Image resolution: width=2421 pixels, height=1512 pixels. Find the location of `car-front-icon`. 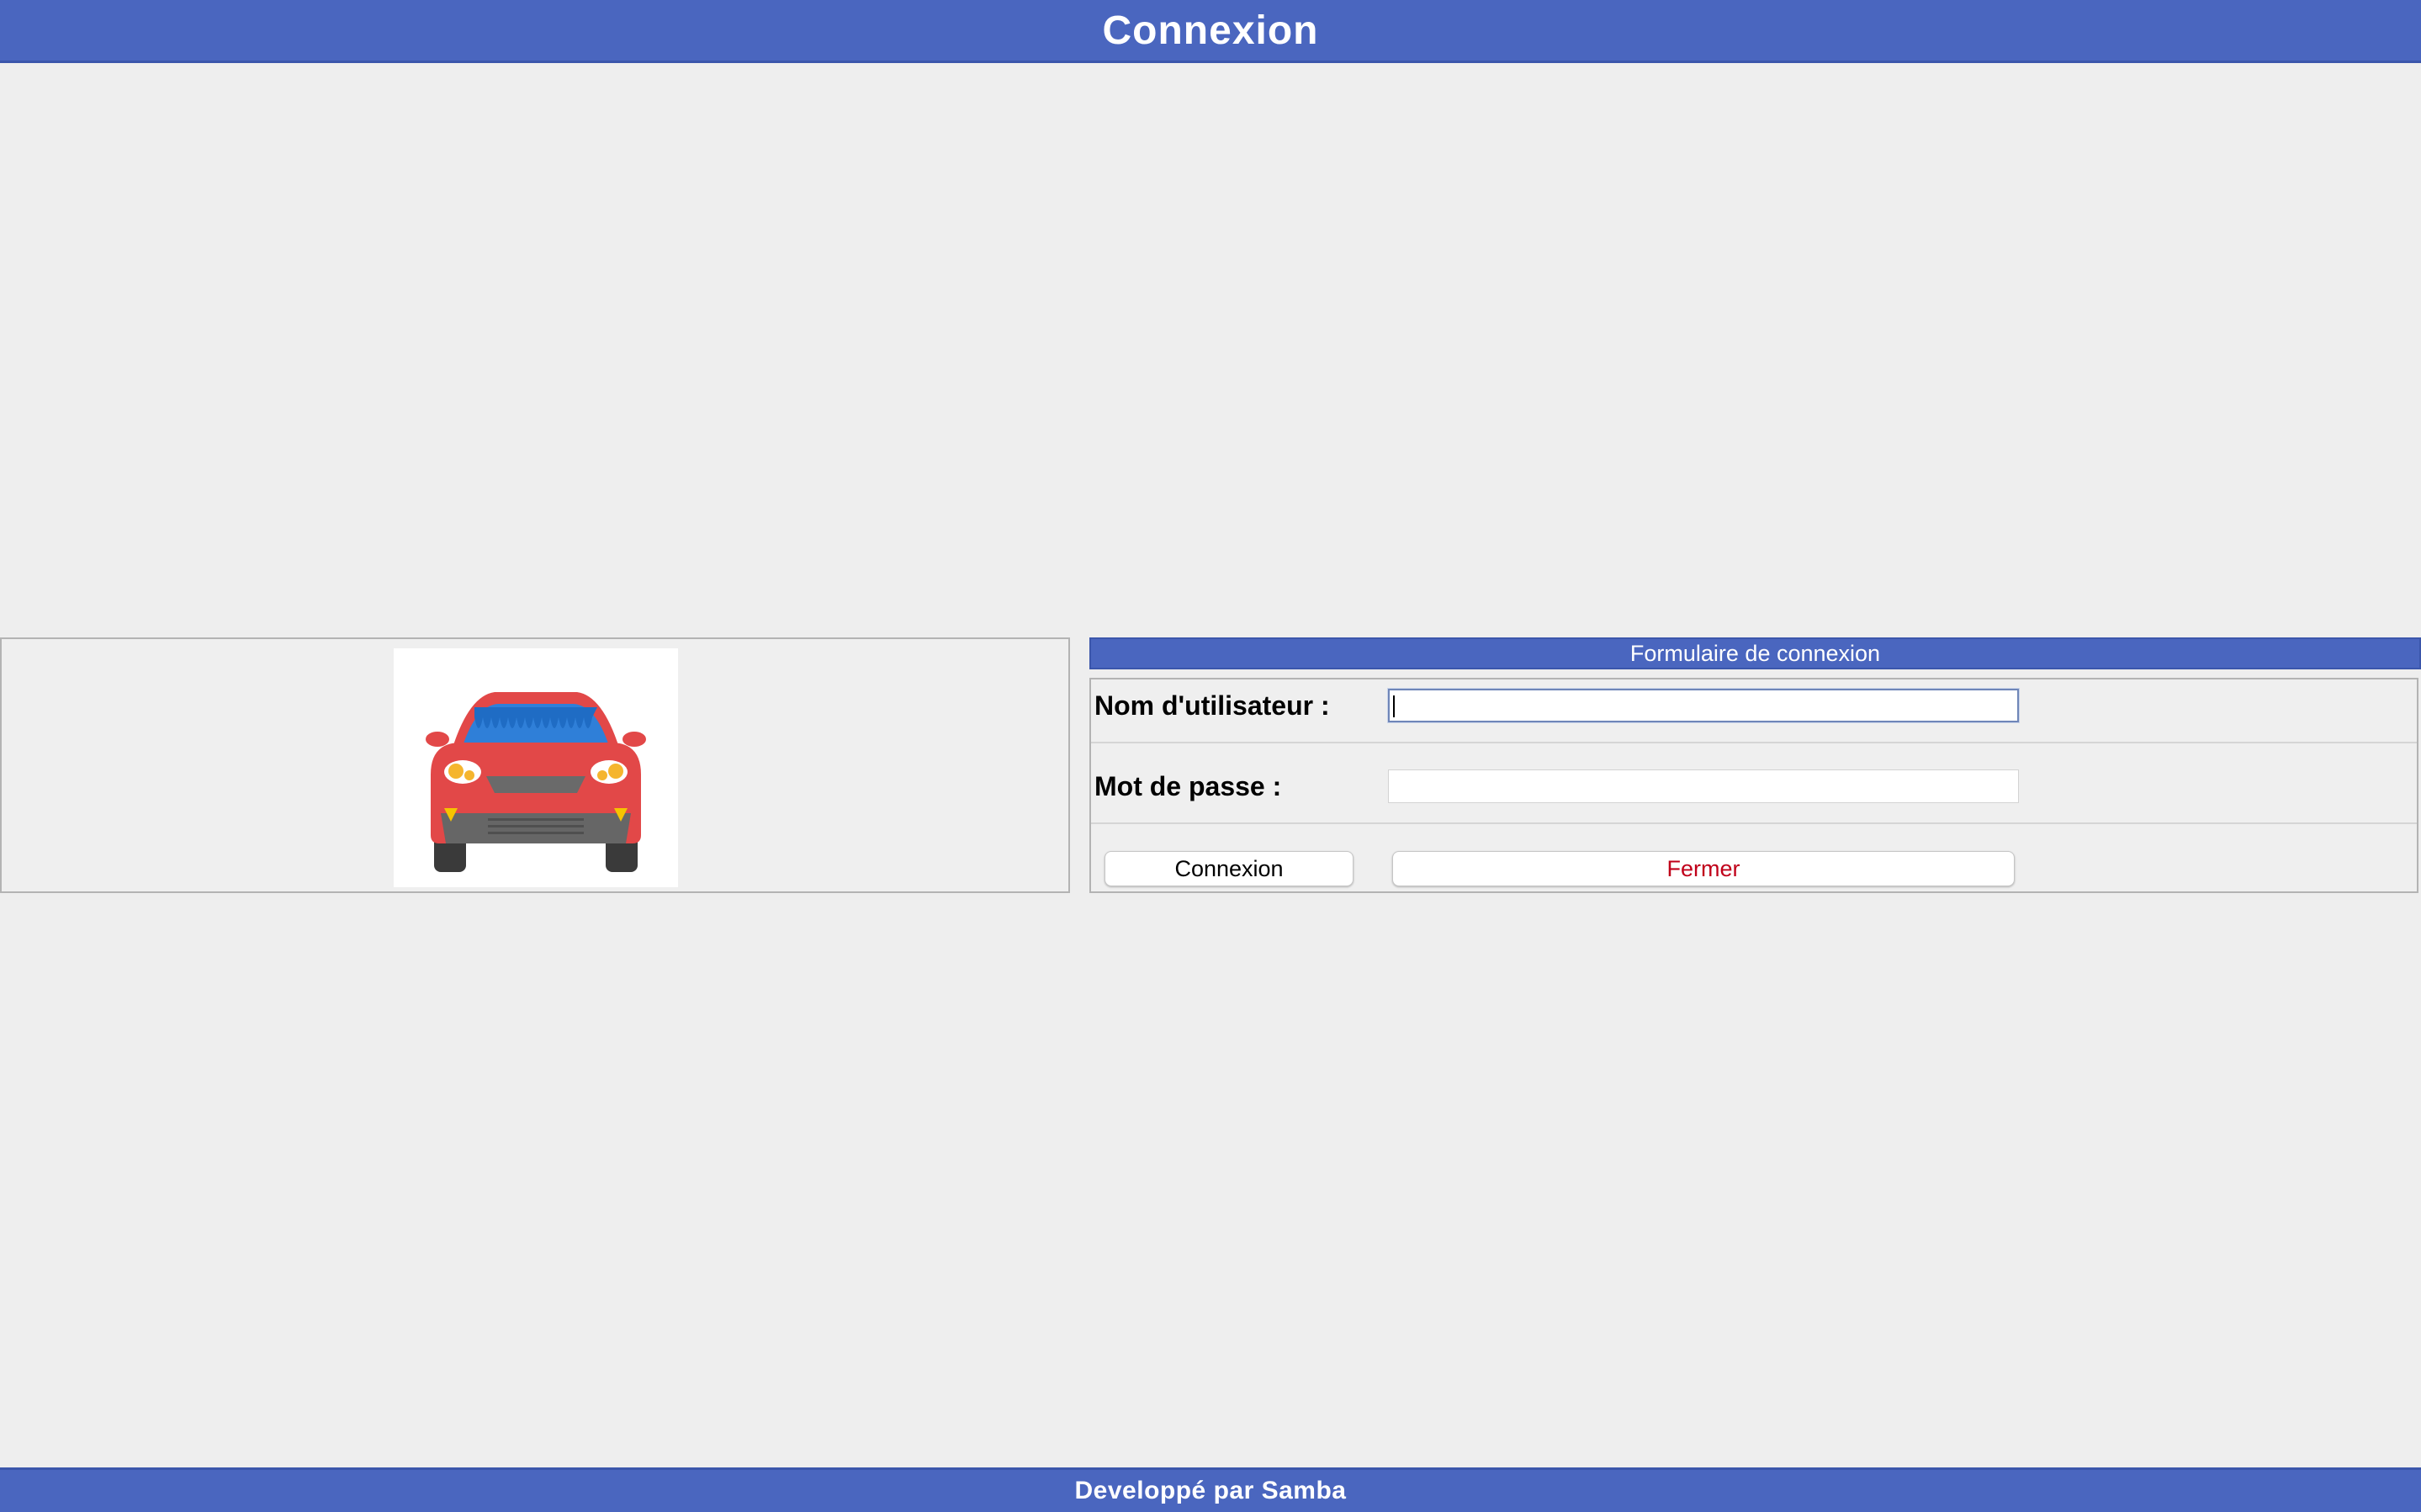

car-front-icon is located at coordinates (536, 767).